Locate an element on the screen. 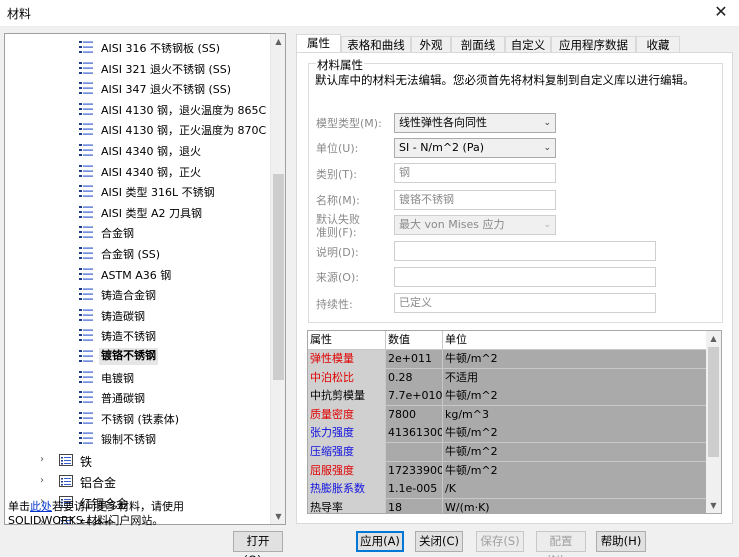 This screenshot has height=557, width=739. description-label: 说明(D): is located at coordinates (337, 252).